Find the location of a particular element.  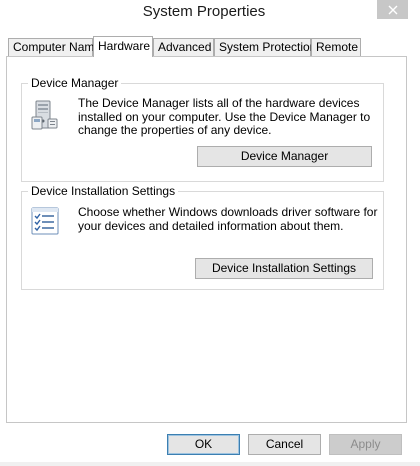

tab-hardware: Hardware is located at coordinates (123, 46).